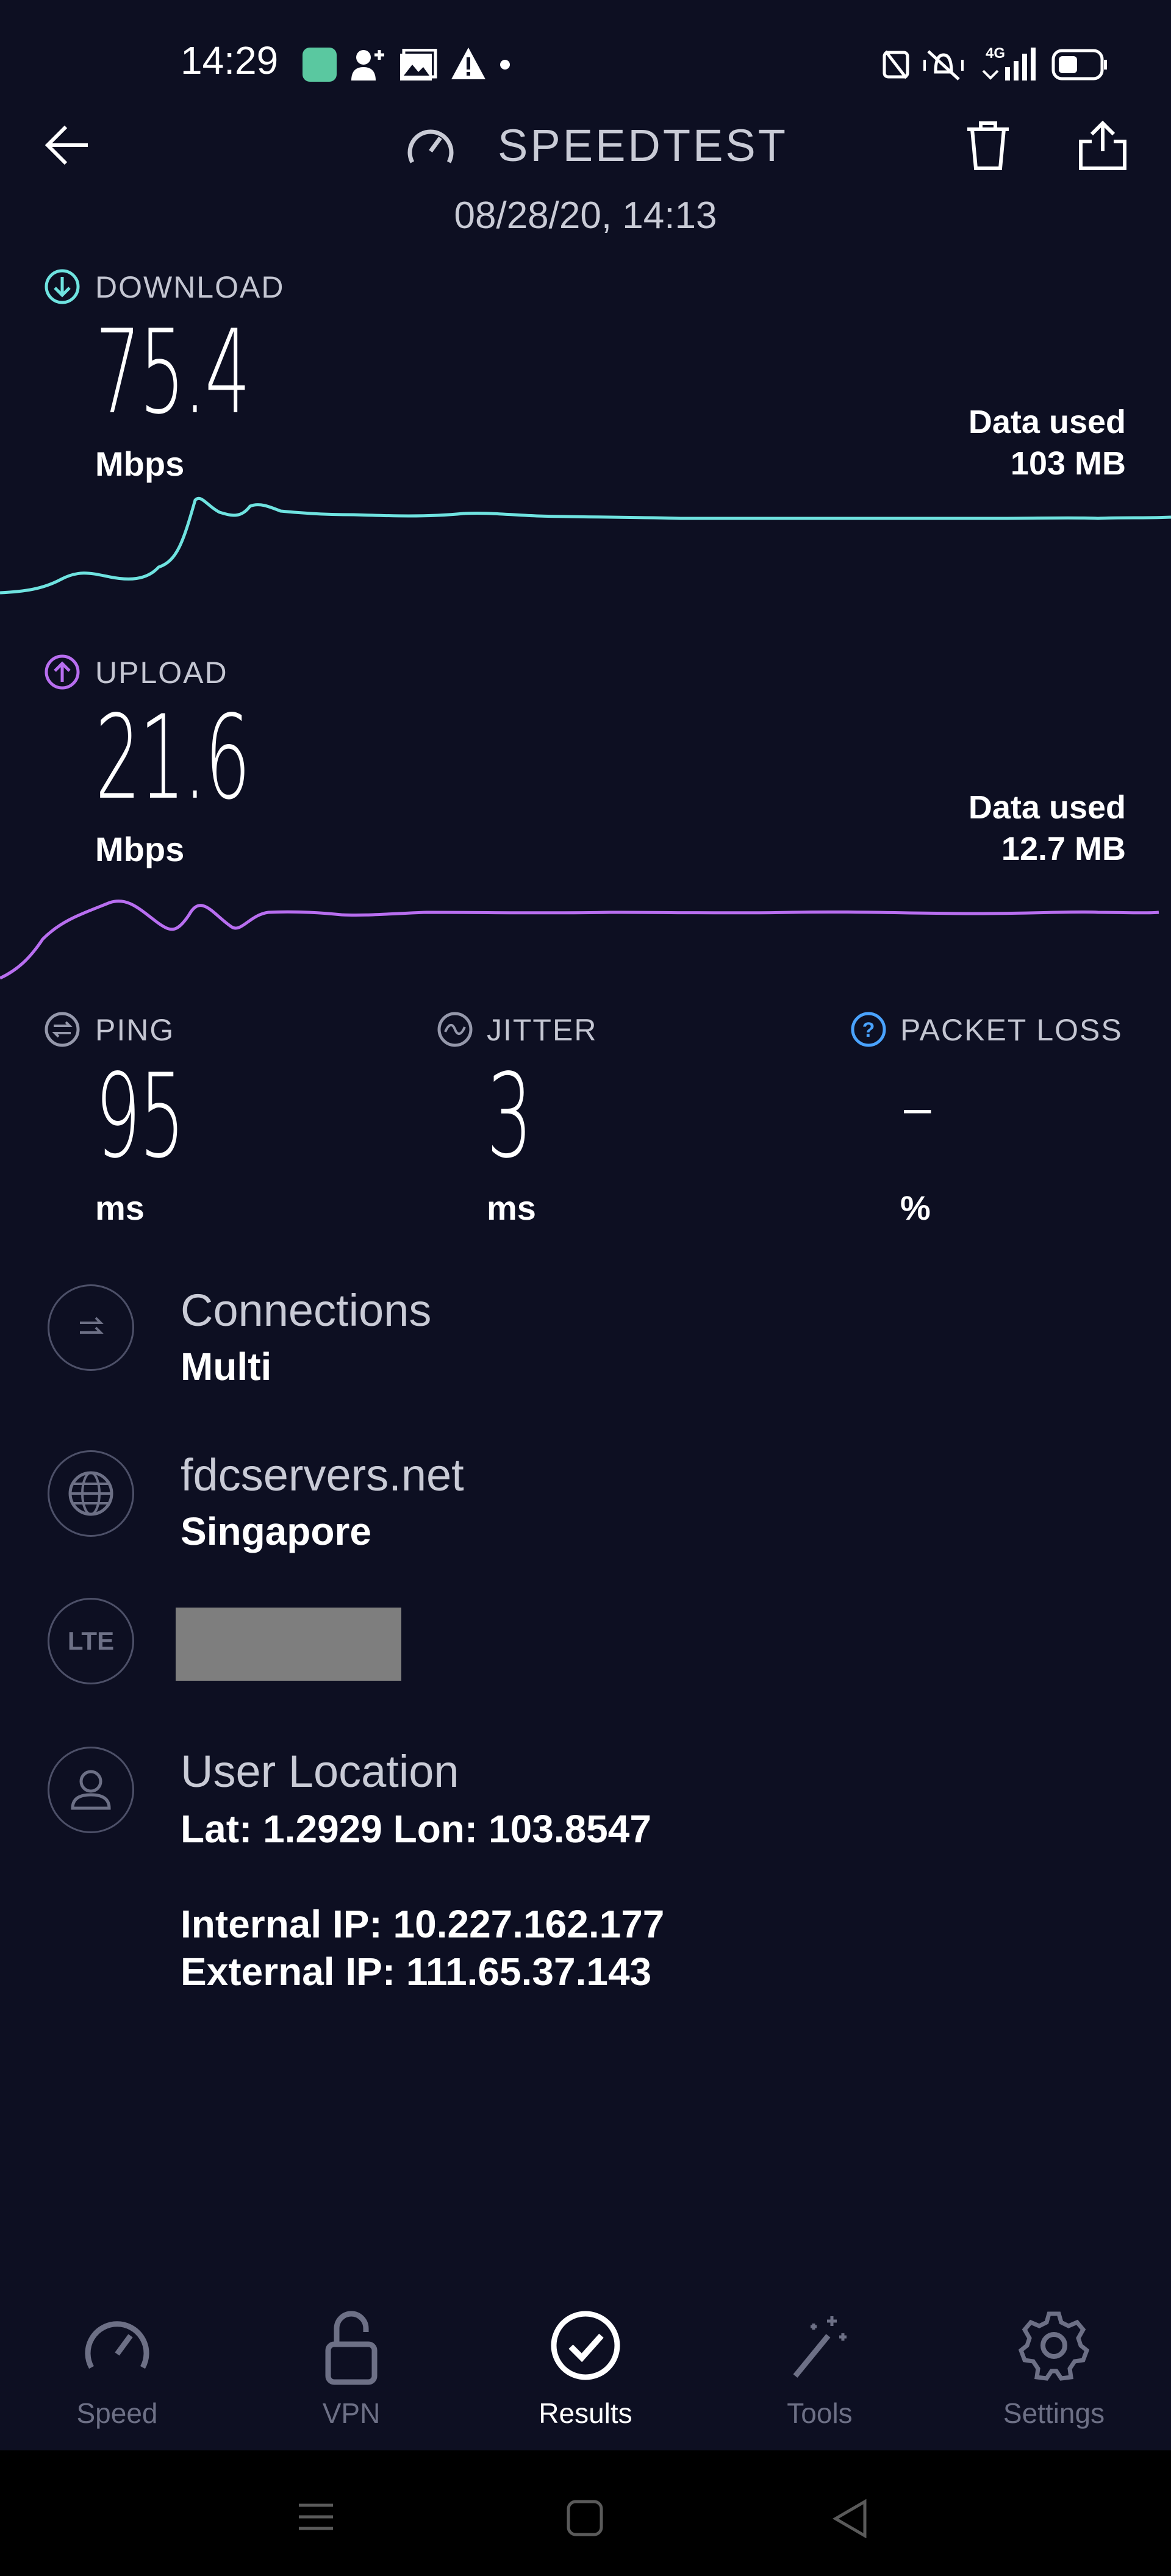 The height and width of the screenshot is (2576, 1171). What do you see at coordinates (173, 757) in the screenshot?
I see `upload-value: 21.6` at bounding box center [173, 757].